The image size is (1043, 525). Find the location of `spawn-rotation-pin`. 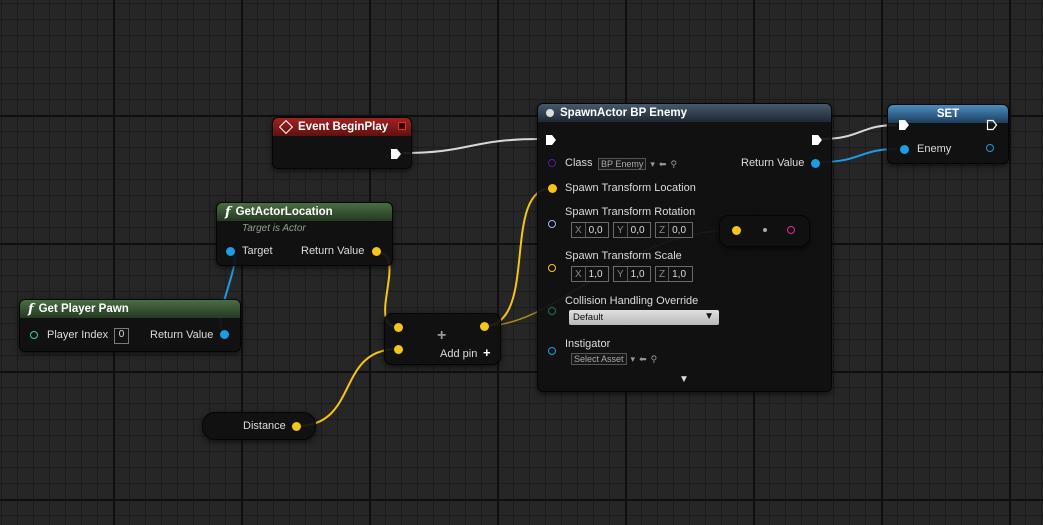

spawn-rotation-pin is located at coordinates (552, 224).